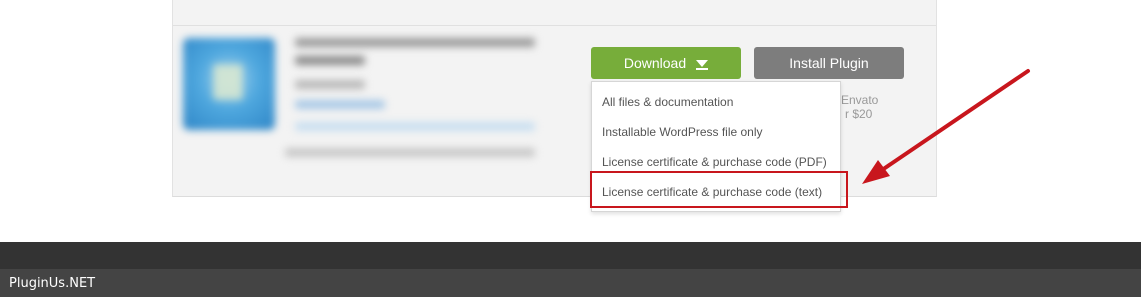  What do you see at coordinates (570, 255) in the screenshot?
I see `footer-dark-band` at bounding box center [570, 255].